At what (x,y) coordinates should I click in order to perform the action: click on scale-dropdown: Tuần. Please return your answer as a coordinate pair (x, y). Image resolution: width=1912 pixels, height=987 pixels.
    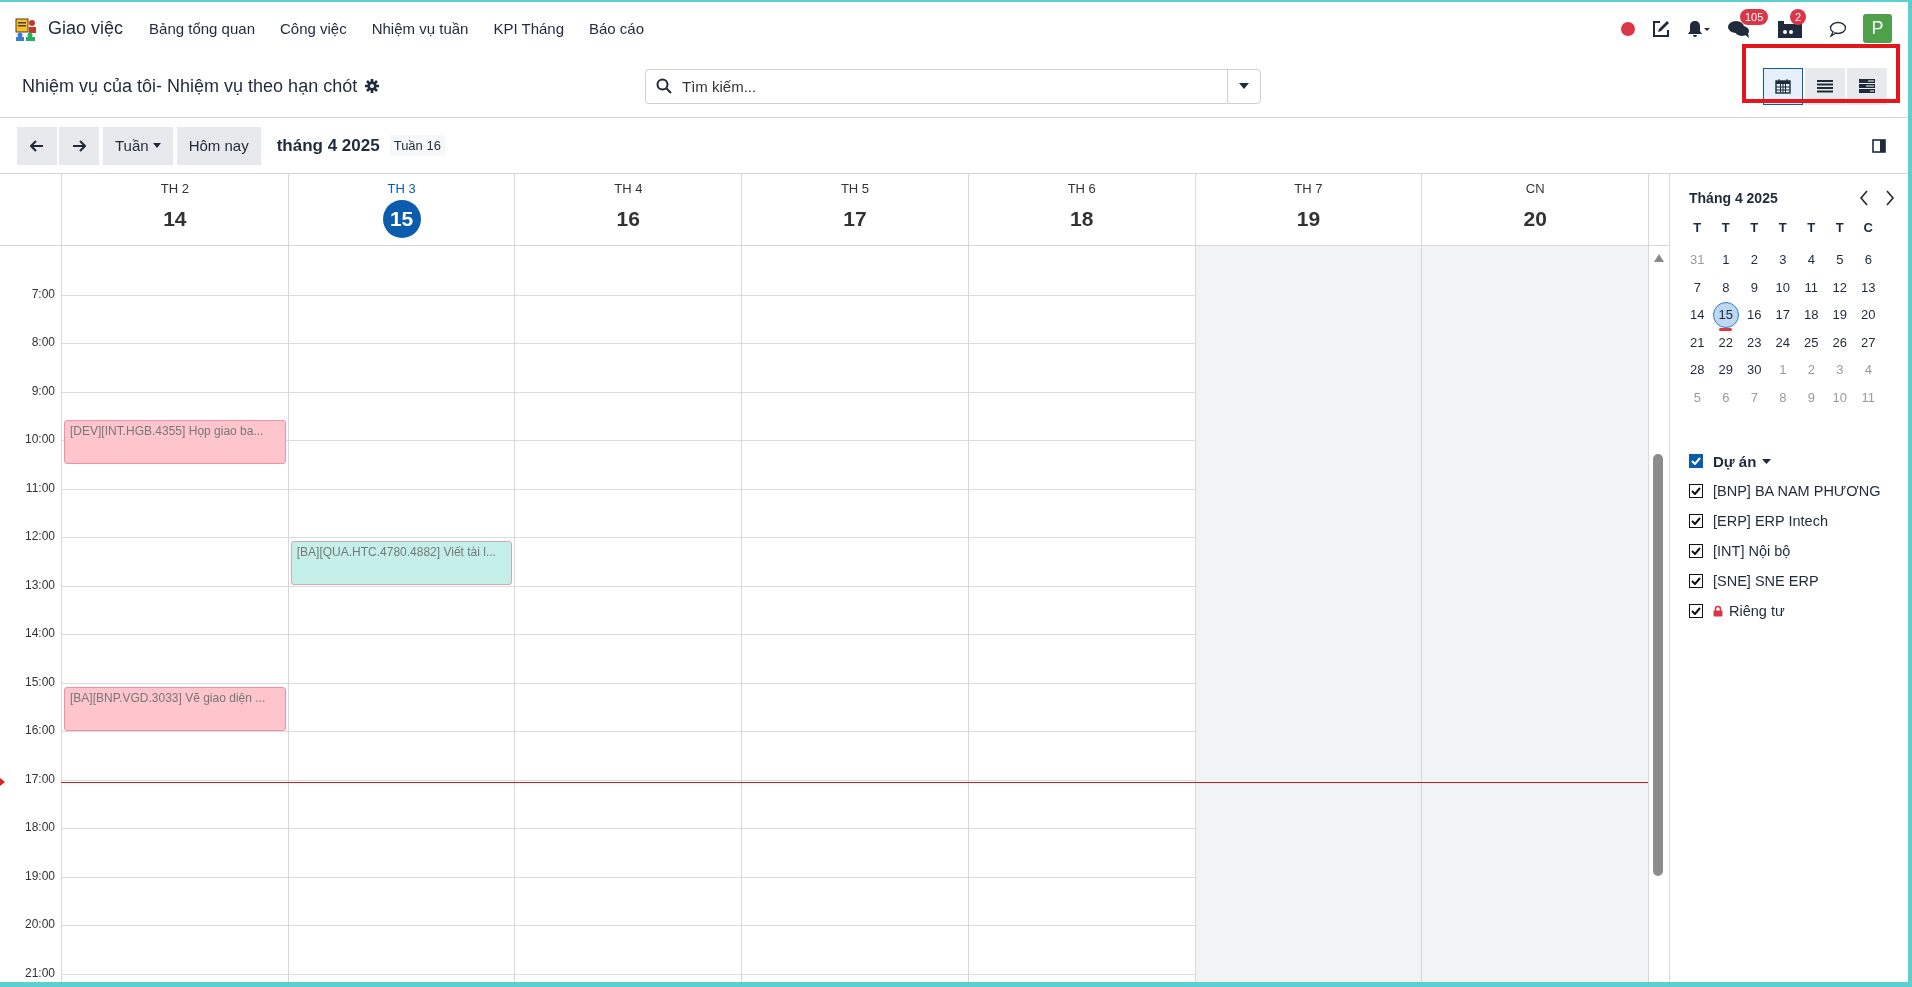
    Looking at the image, I should click on (138, 145).